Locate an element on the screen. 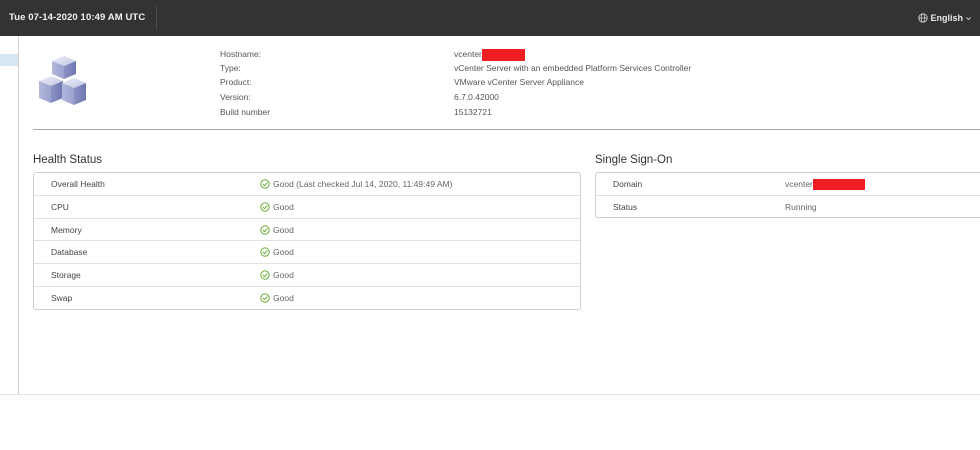  health-row-swap: Swap Good is located at coordinates (307, 297).